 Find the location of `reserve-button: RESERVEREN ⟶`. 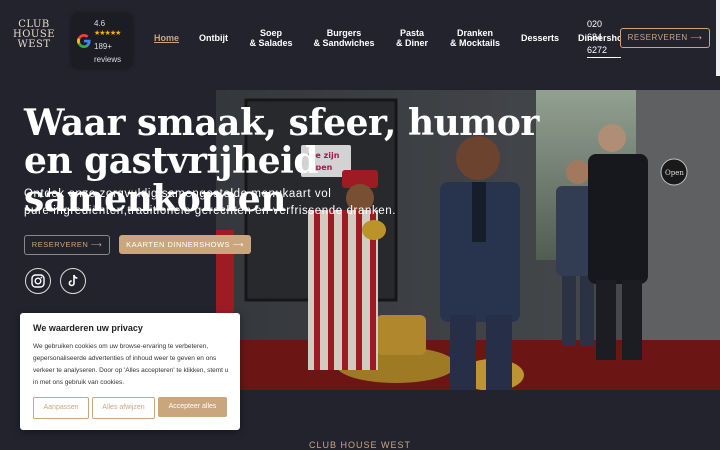

reserve-button: RESERVEREN ⟶ is located at coordinates (67, 245).